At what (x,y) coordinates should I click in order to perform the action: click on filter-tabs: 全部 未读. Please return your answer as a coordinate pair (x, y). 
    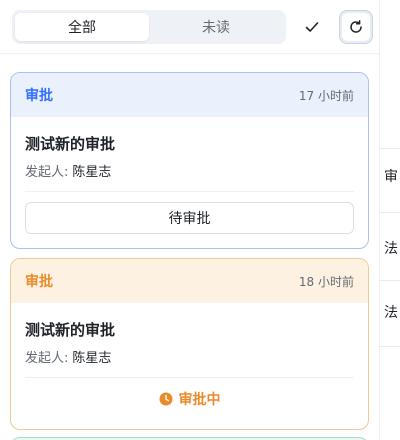
    Looking at the image, I should click on (149, 27).